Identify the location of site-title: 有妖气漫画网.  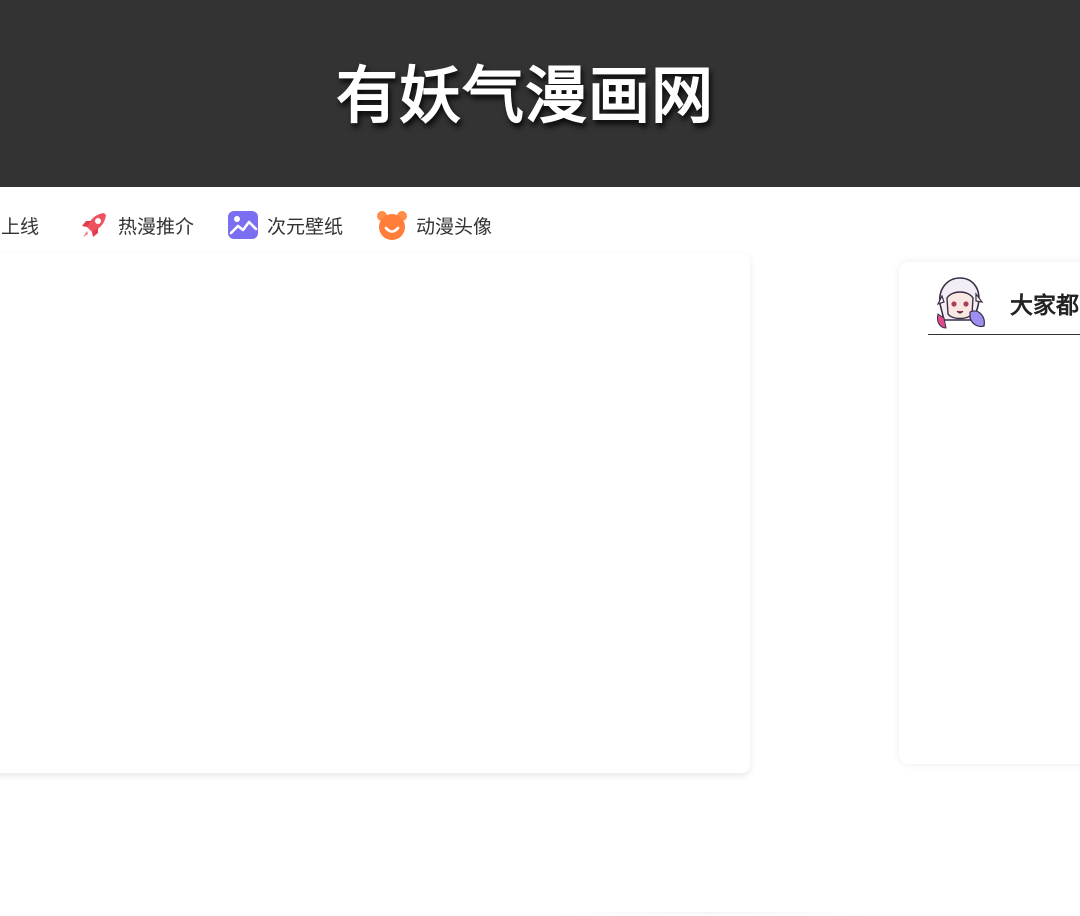
(525, 96).